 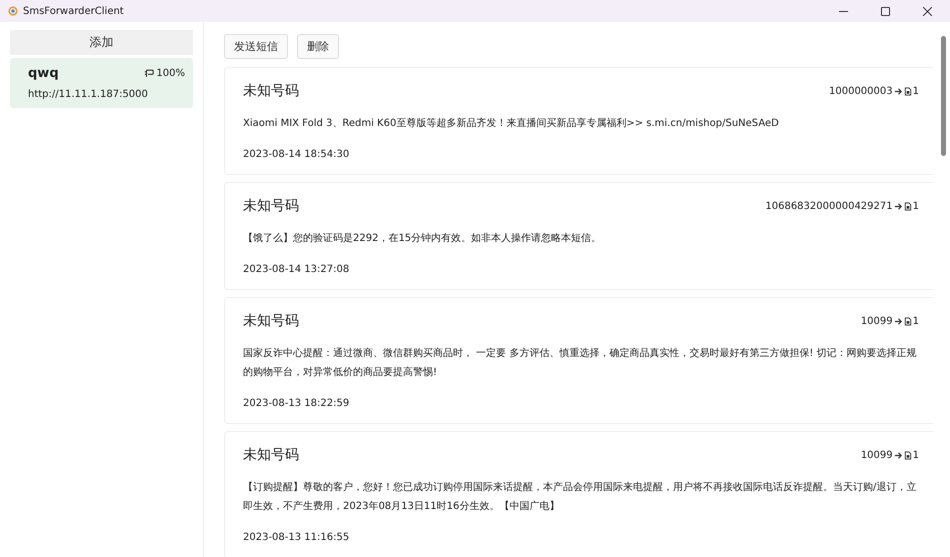 I want to click on device-name: qwq, so click(x=43, y=73).